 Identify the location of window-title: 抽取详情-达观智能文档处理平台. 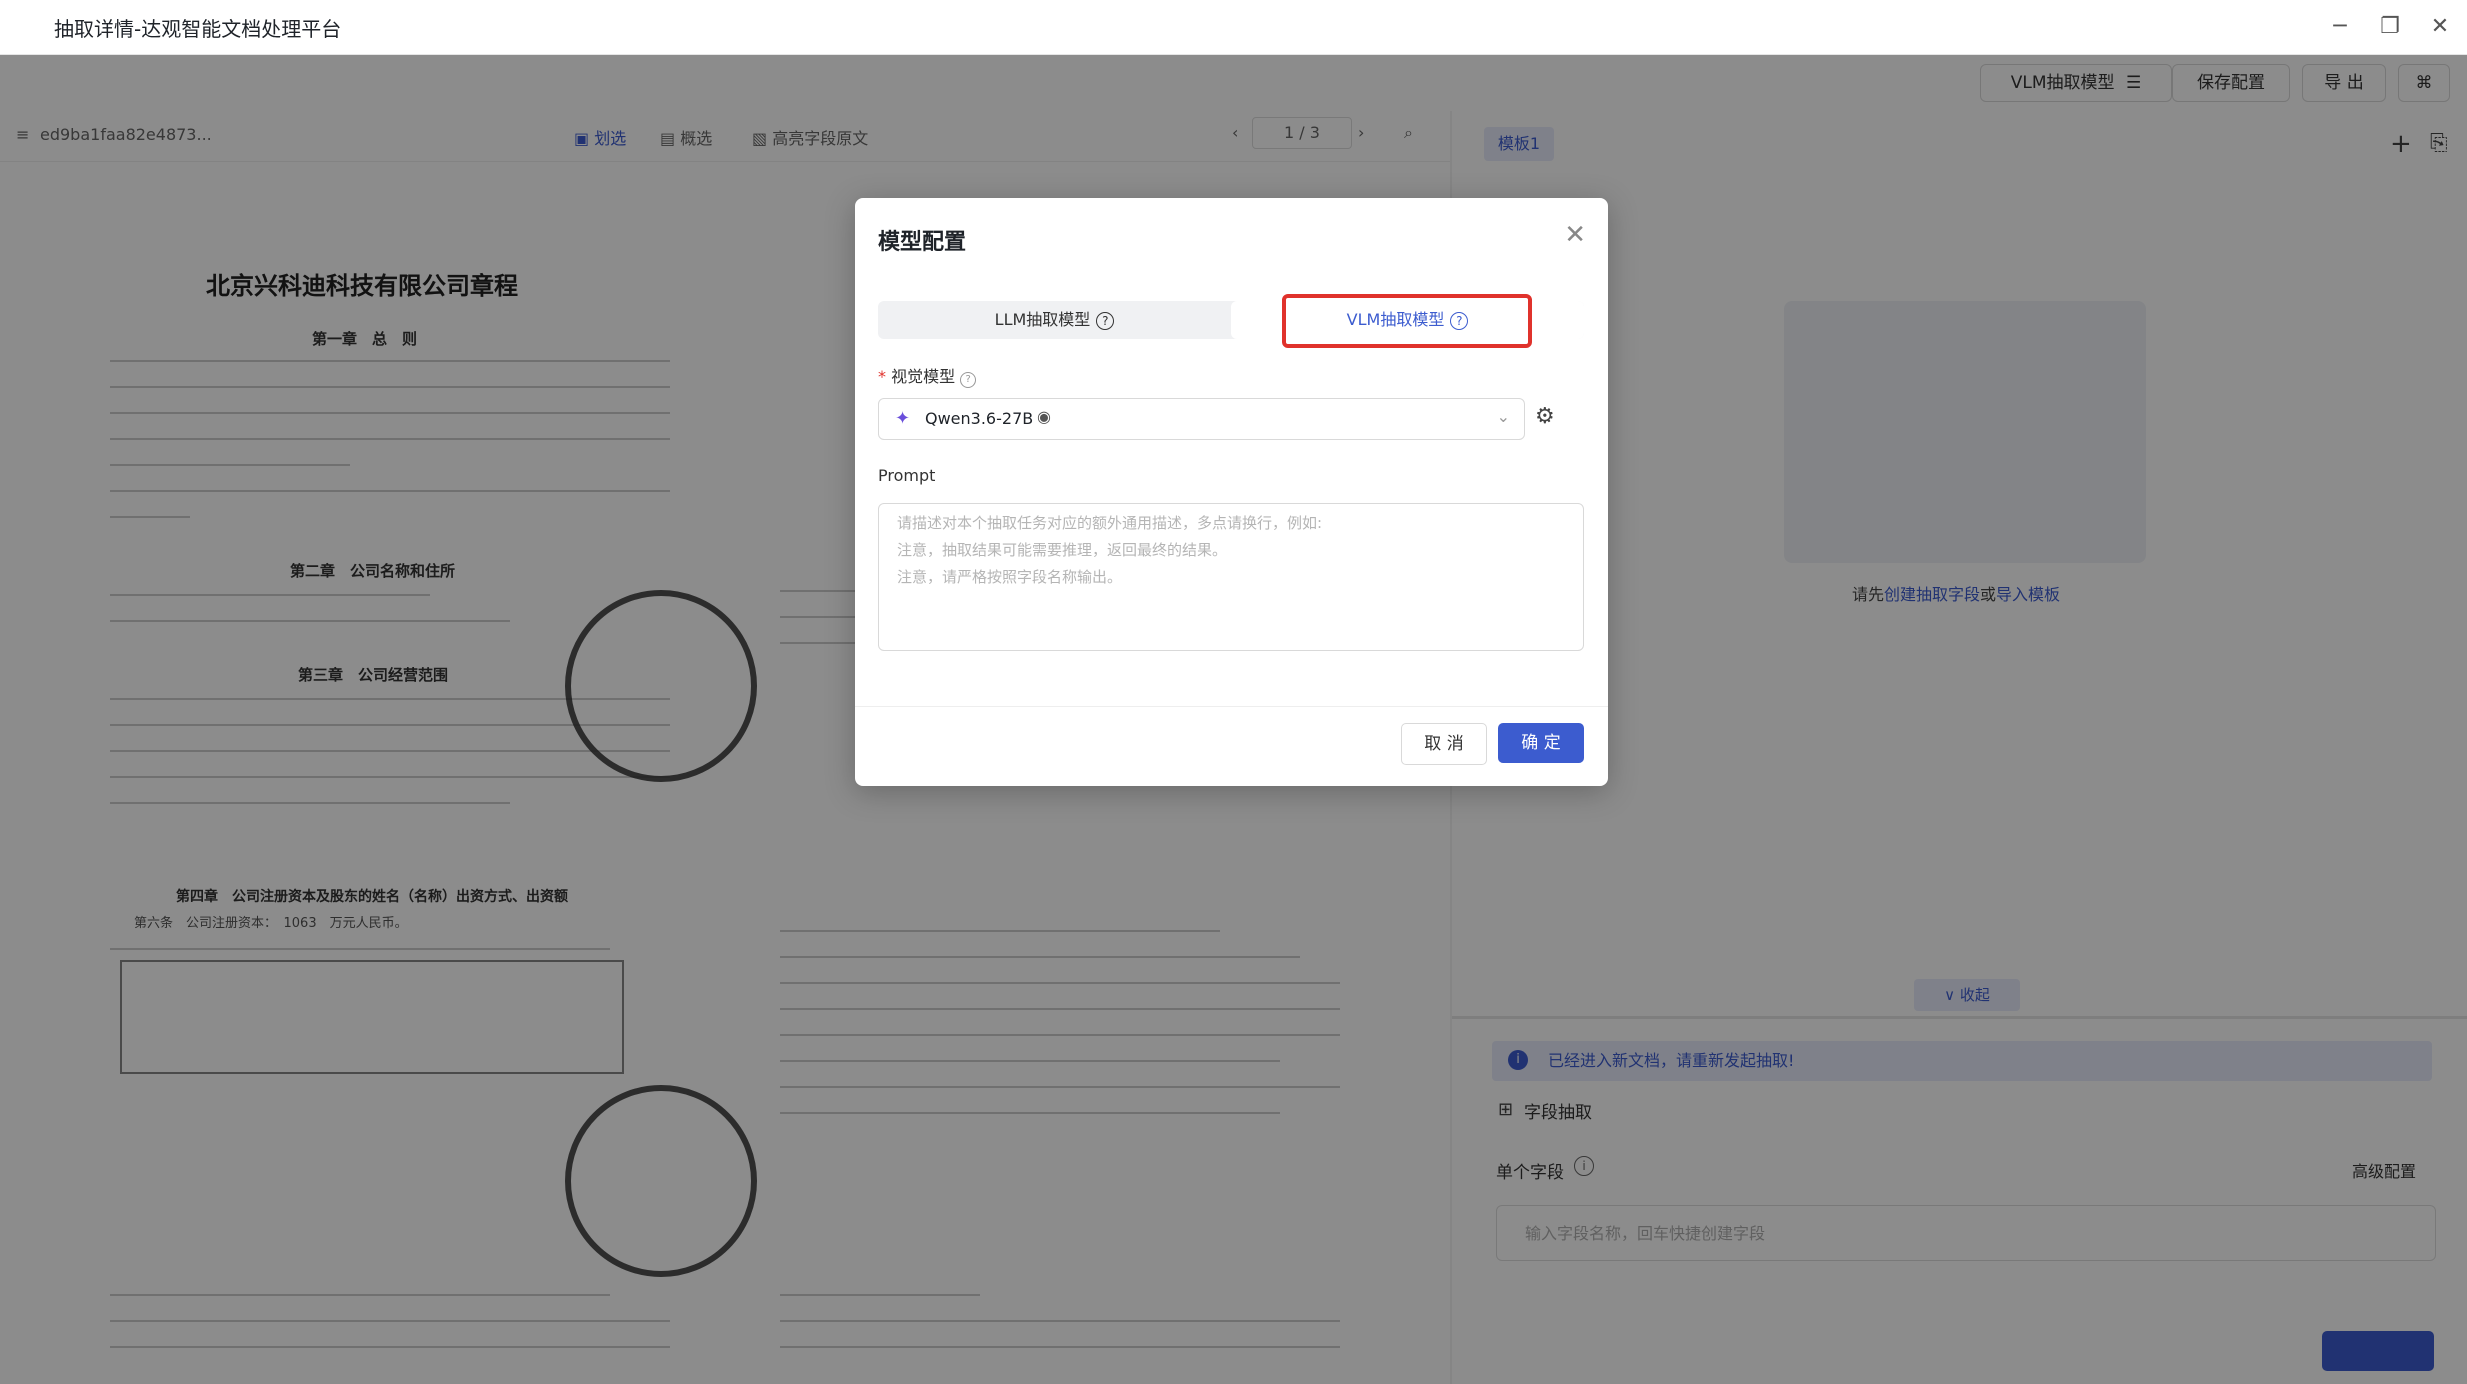
(198, 29).